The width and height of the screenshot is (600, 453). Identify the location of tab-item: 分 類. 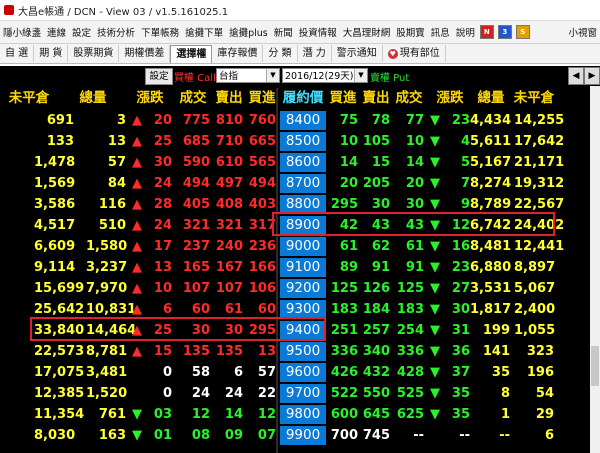
(280, 53).